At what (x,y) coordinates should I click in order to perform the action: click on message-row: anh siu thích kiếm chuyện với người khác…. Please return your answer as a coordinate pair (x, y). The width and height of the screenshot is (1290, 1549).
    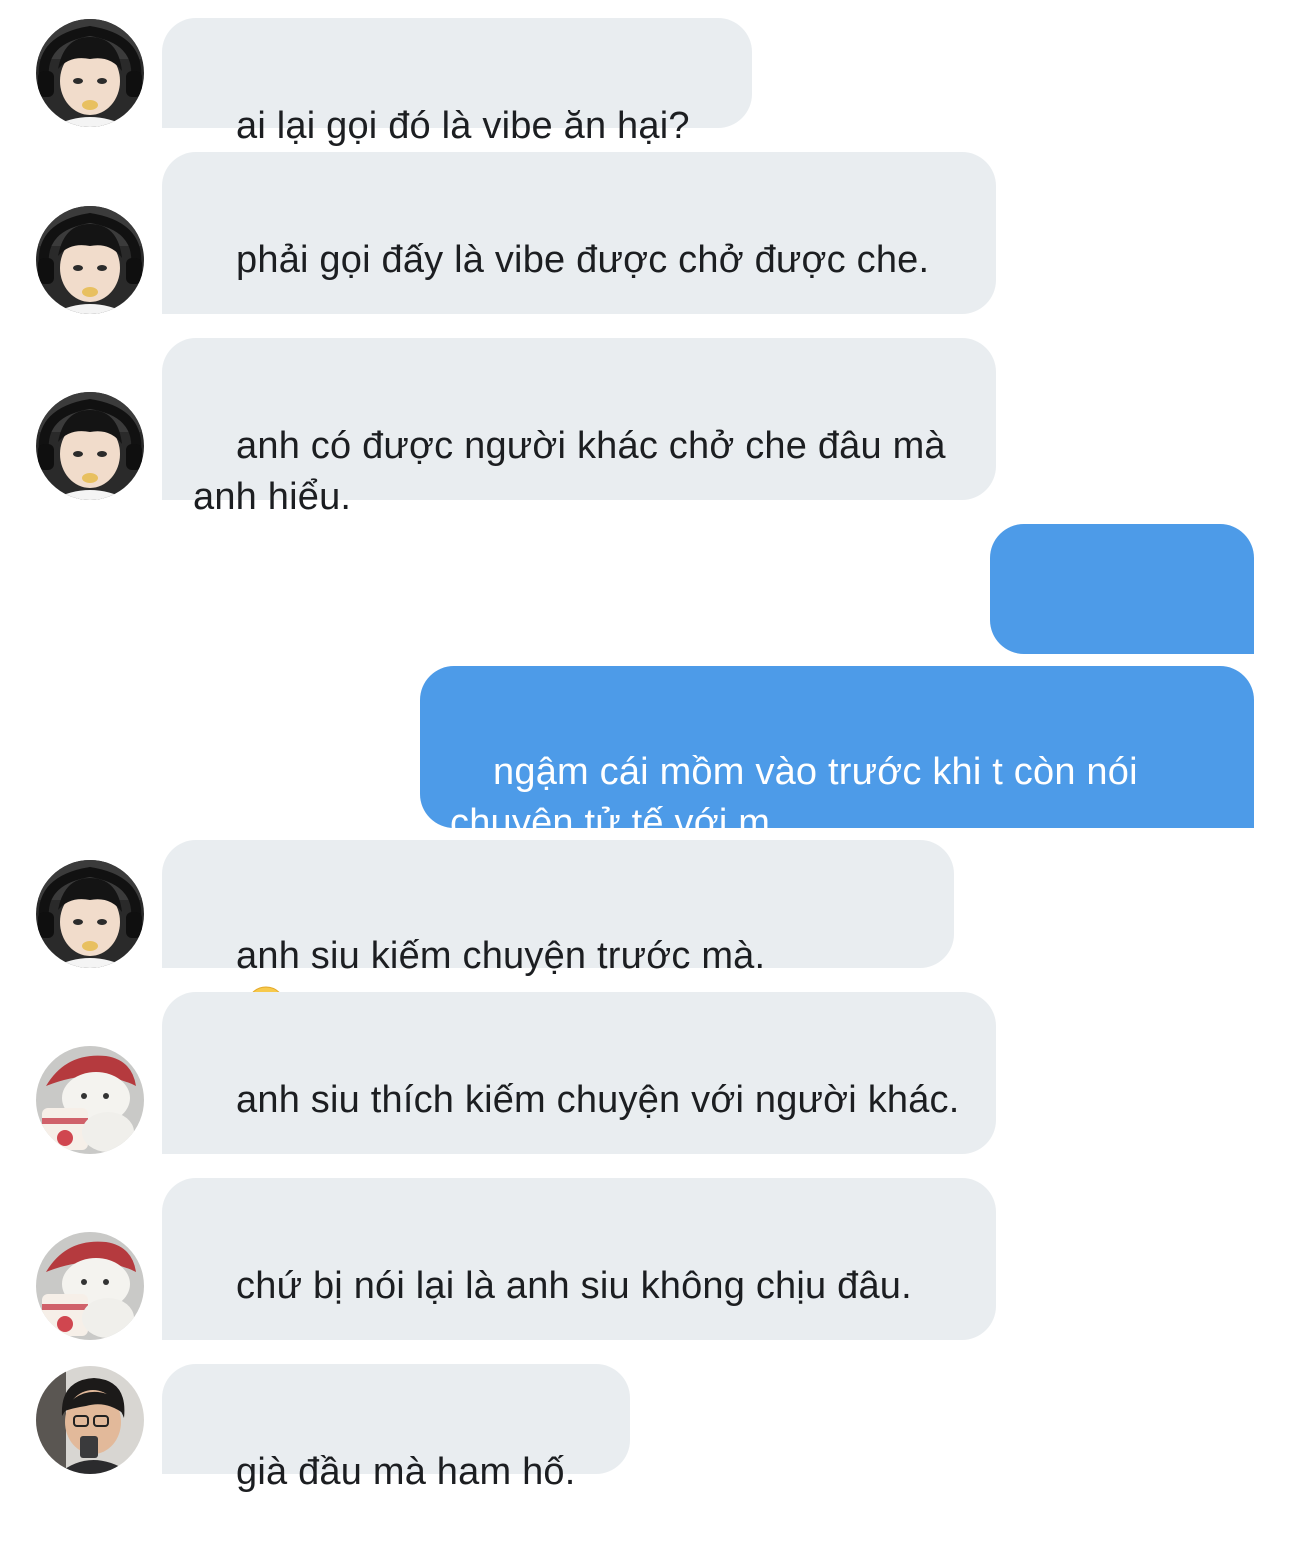
    Looking at the image, I should click on (645, 1073).